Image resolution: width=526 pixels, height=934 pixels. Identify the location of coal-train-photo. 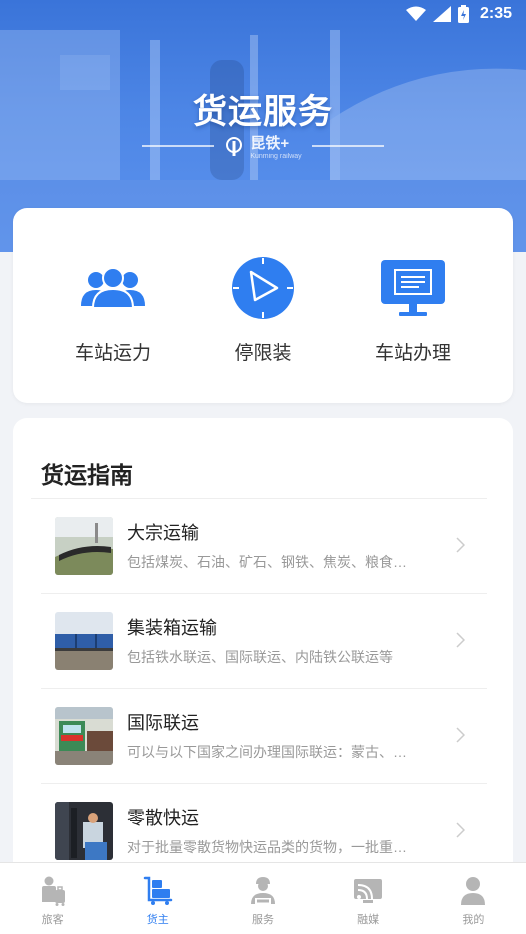
(84, 546).